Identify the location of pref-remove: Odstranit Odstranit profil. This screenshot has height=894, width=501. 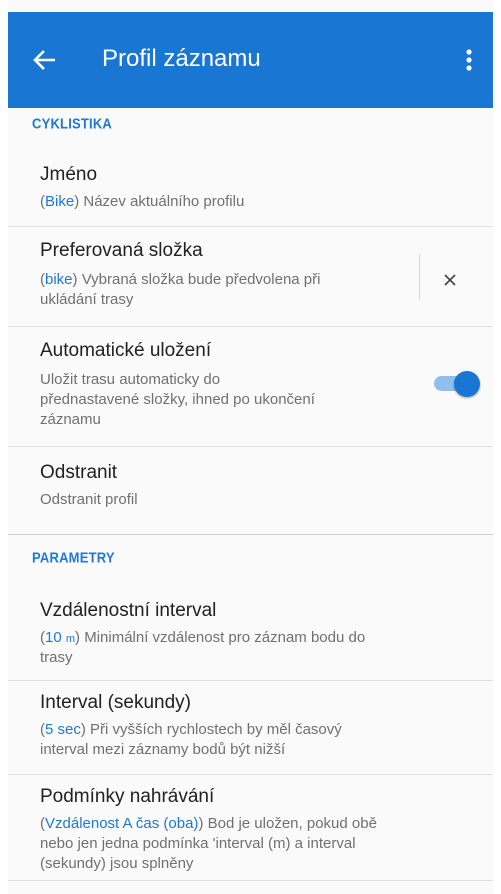
(250, 488).